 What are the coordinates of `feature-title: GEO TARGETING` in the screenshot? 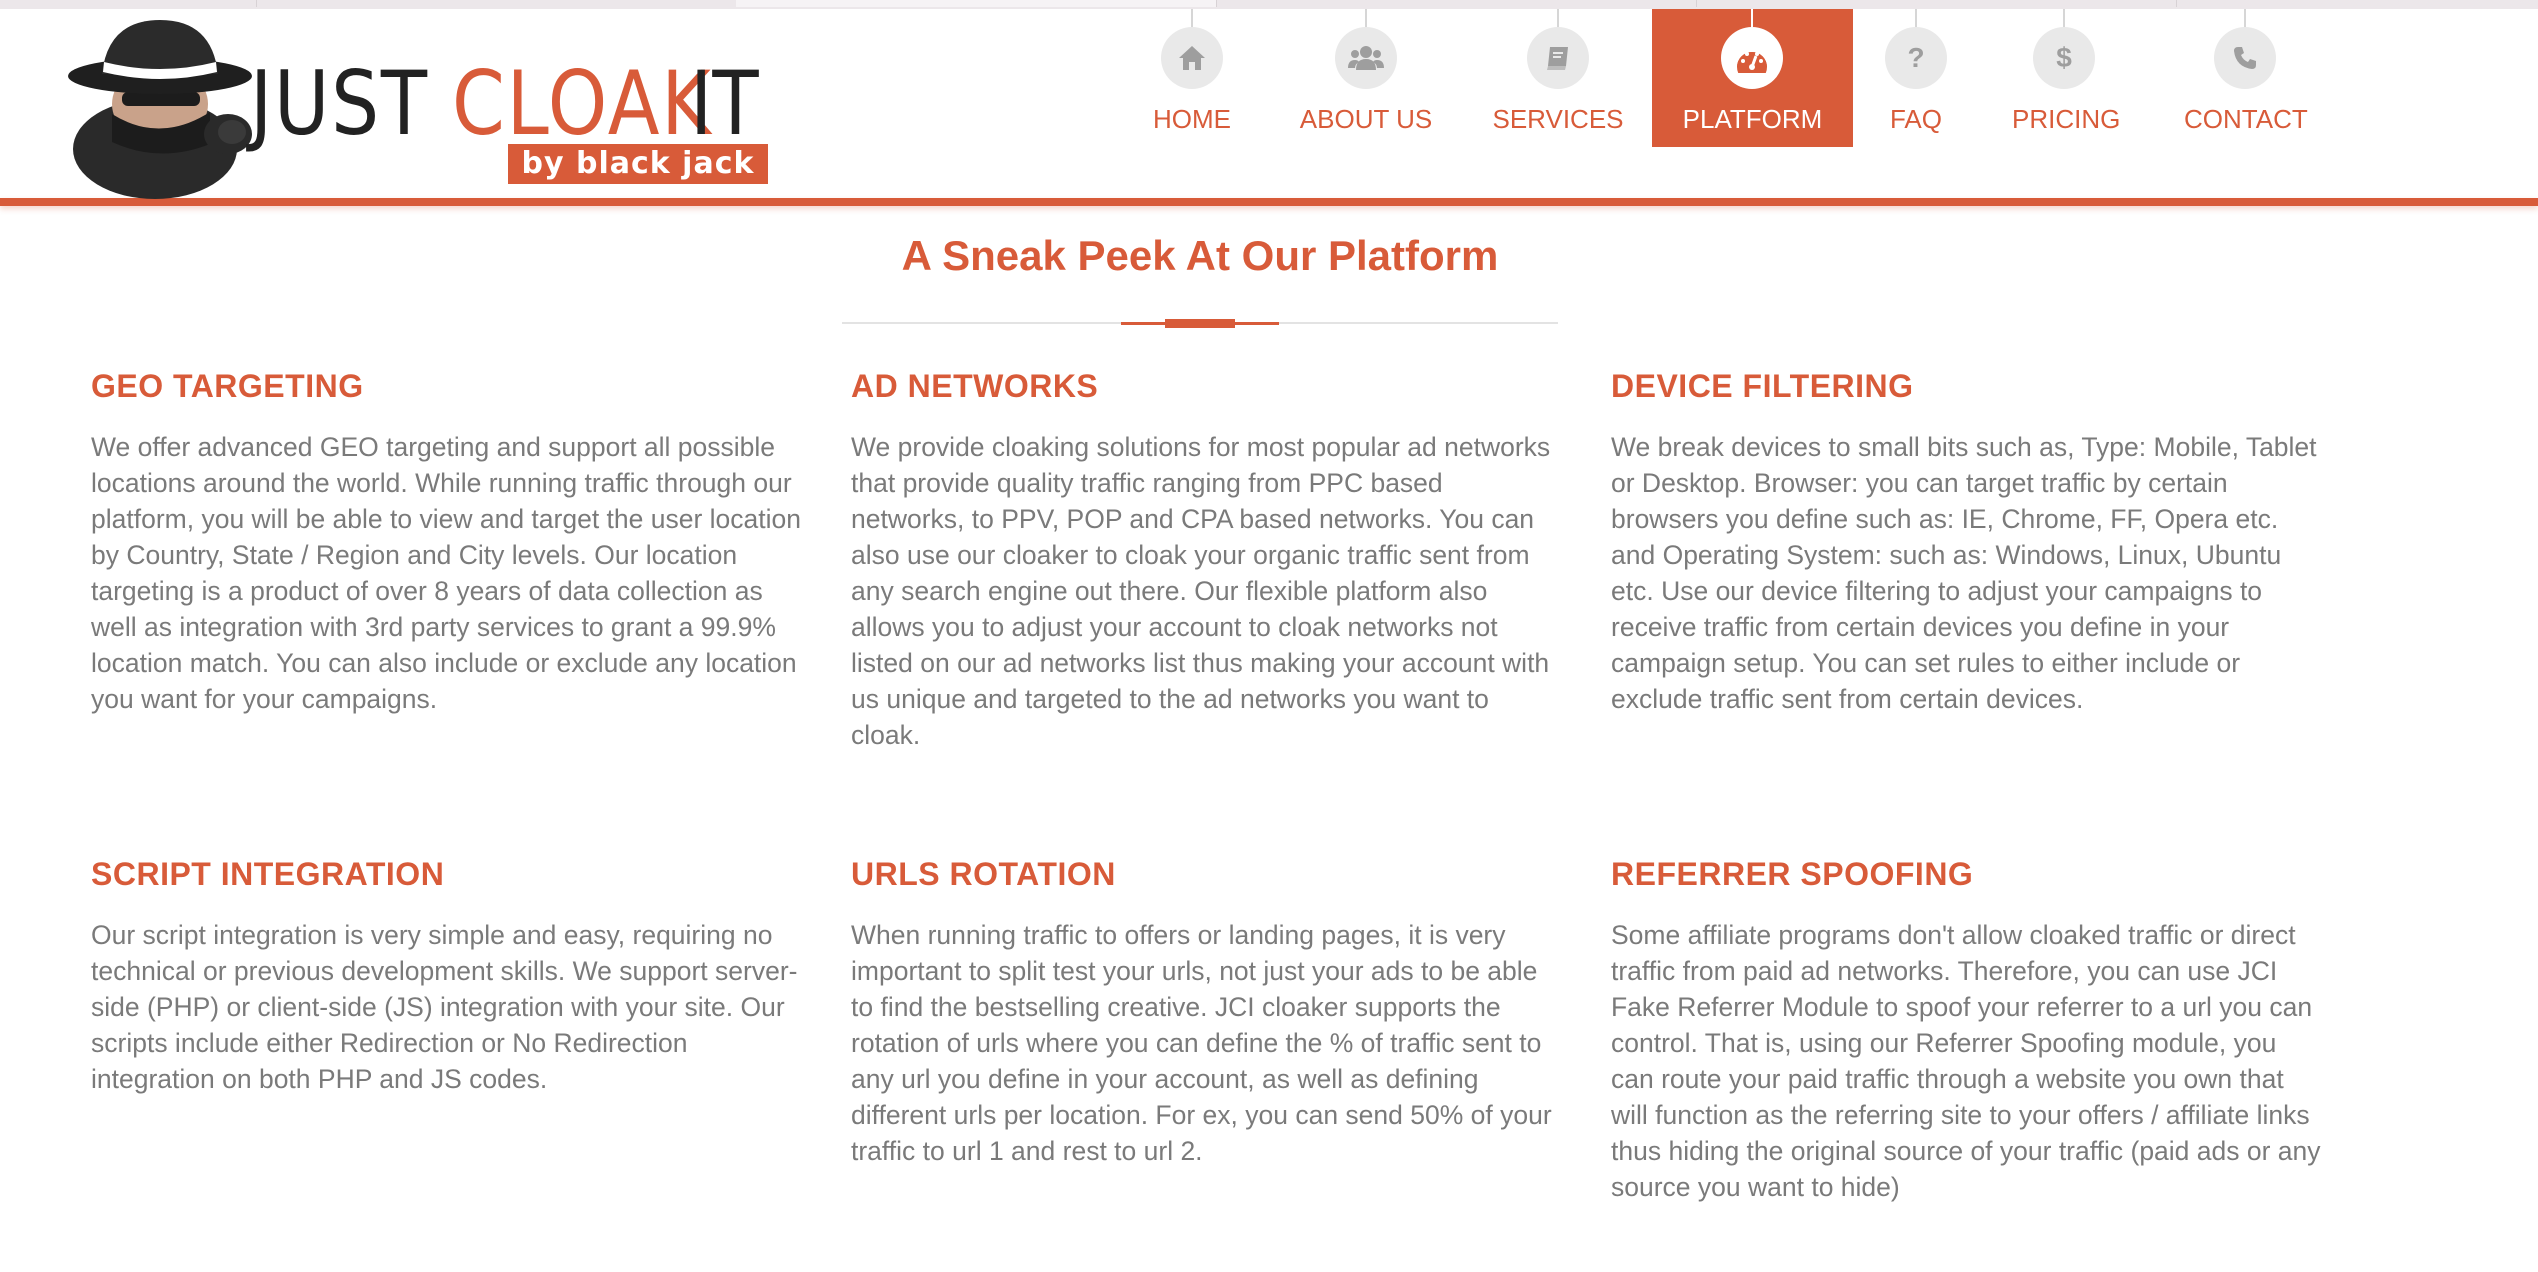 It's located at (227, 386).